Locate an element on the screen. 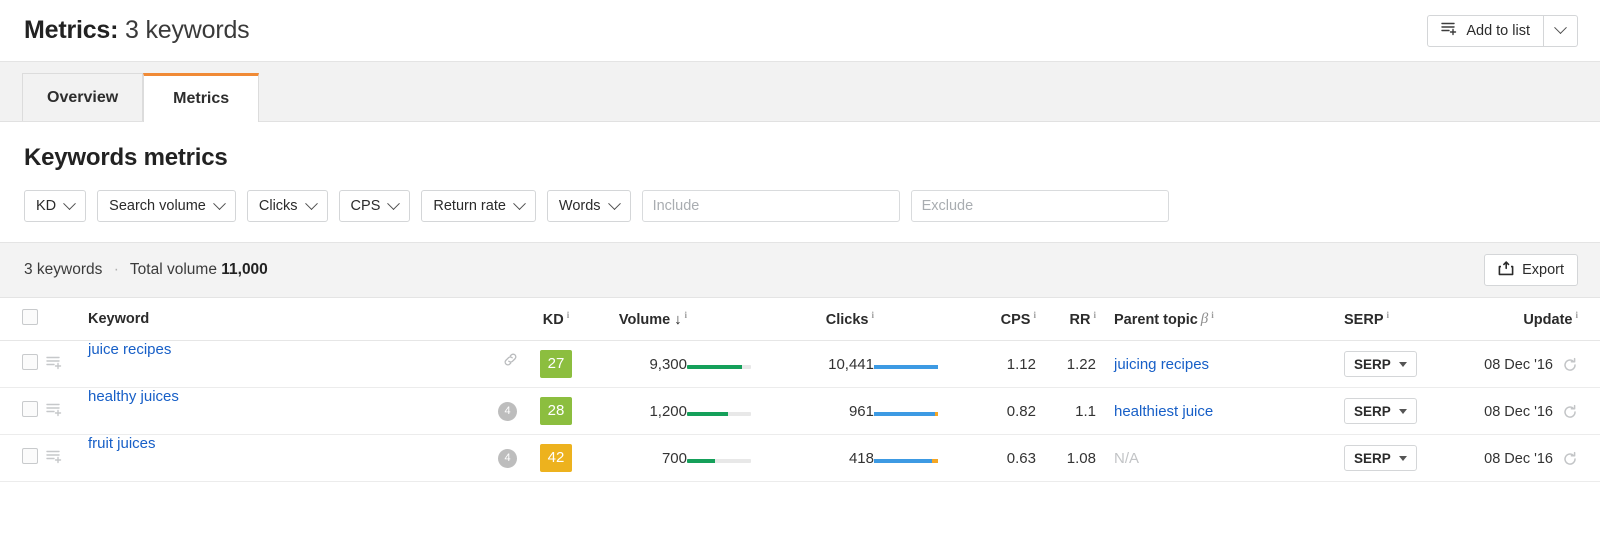 The width and height of the screenshot is (1600, 541). filter-search-volume: Search volume is located at coordinates (166, 206).